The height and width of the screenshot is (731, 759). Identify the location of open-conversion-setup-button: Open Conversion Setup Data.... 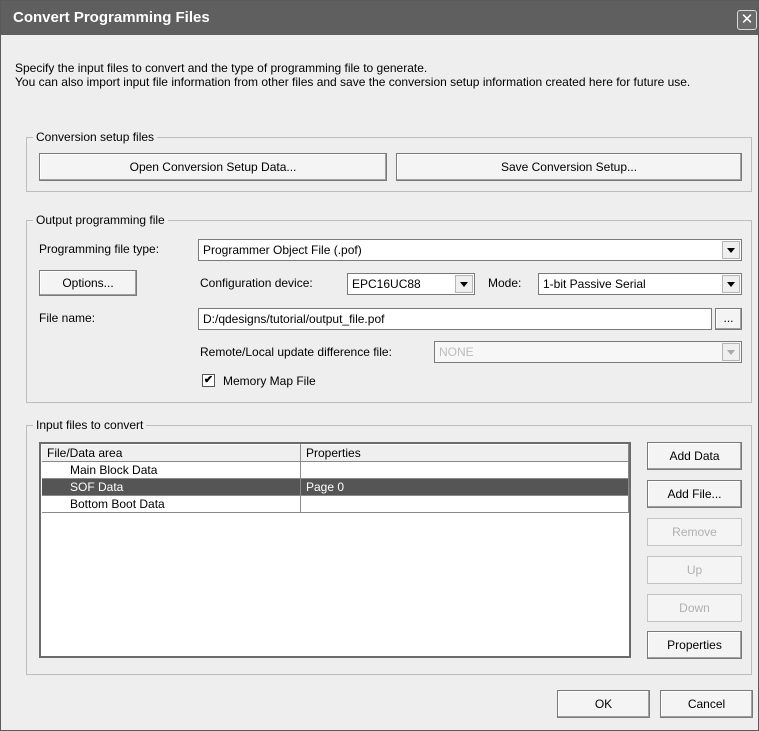
(213, 167).